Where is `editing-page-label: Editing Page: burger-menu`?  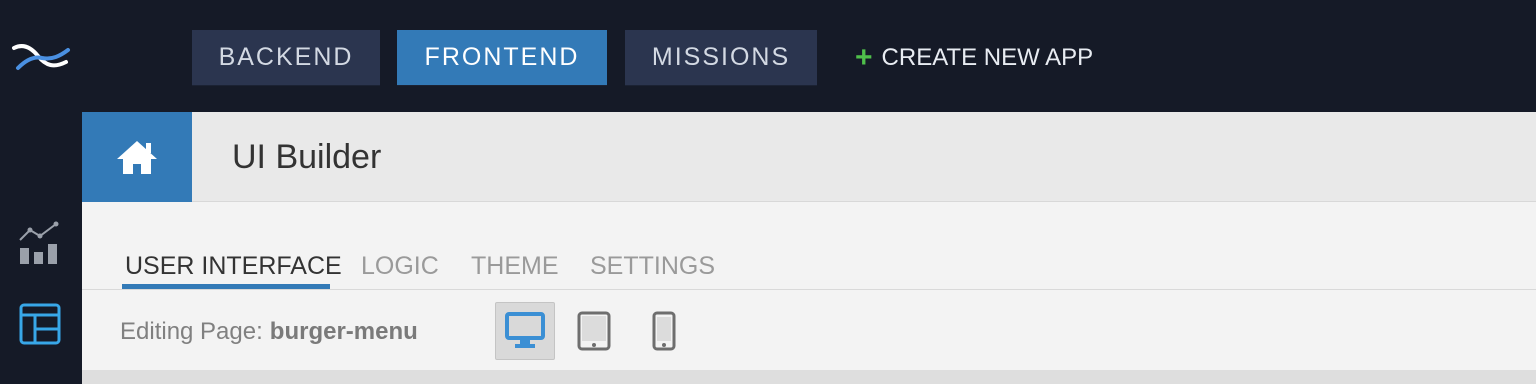 editing-page-label: Editing Page: burger-menu is located at coordinates (269, 332).